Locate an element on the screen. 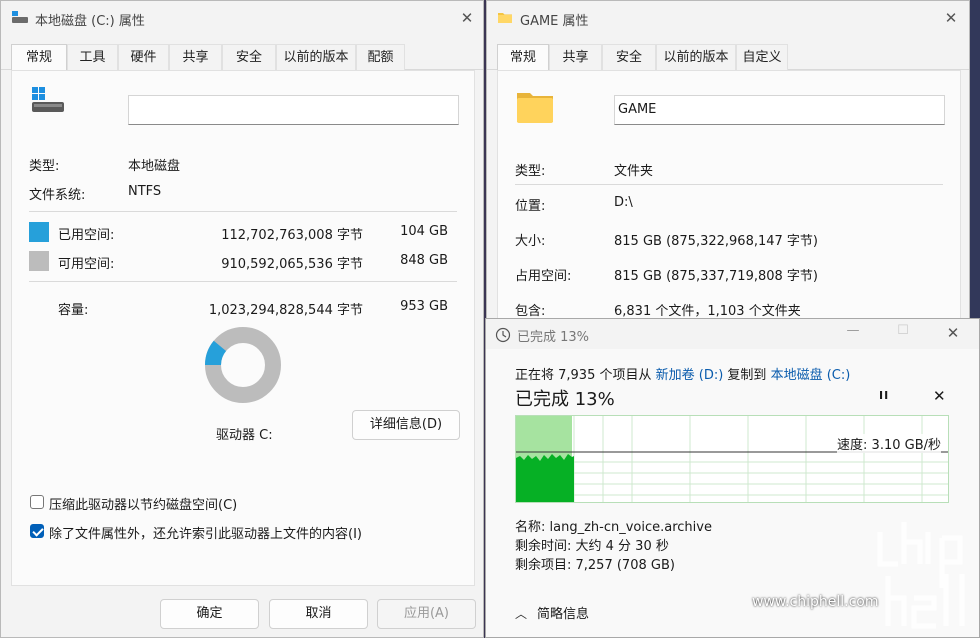  capacity-gb: 953 GB is located at coordinates (424, 306).